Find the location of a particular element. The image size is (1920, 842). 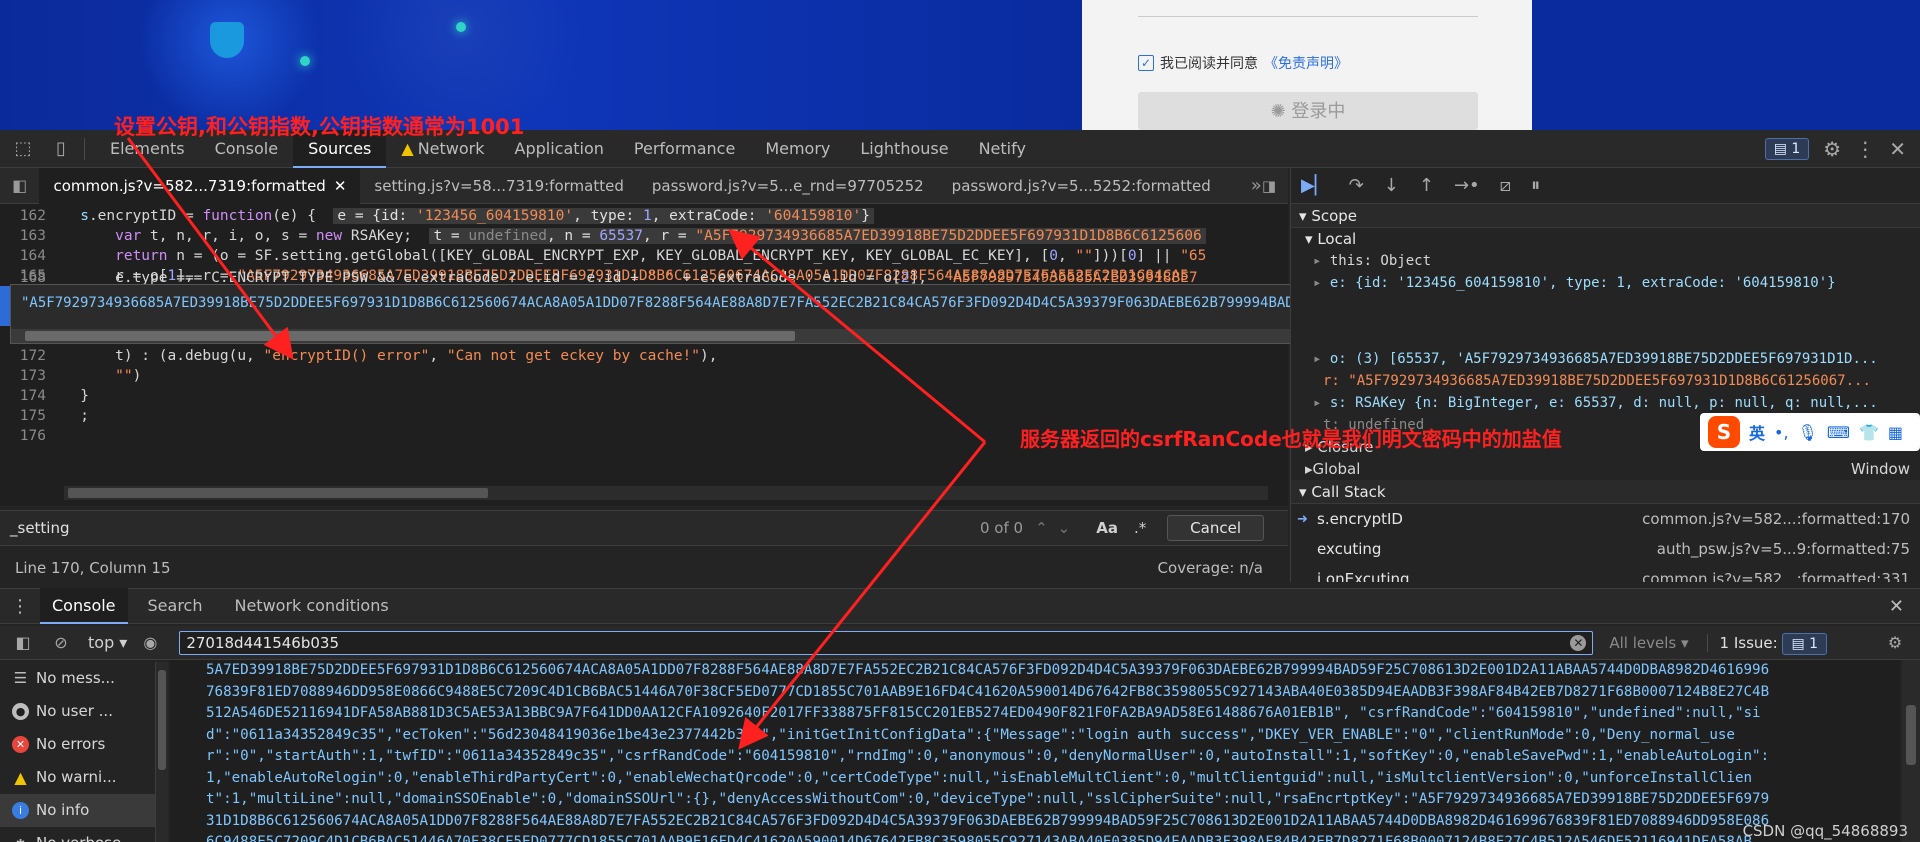

sidebar-scrollbar is located at coordinates (162, 752).